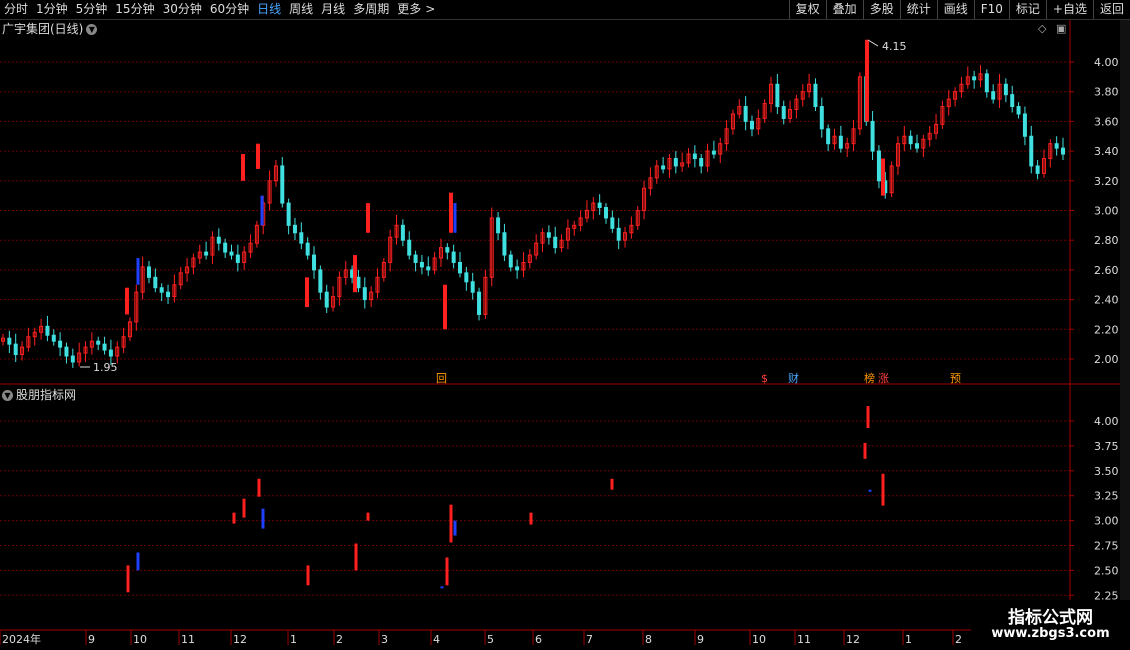  Describe the element at coordinates (1106, 521) in the screenshot. I see `y-tick-label: 3.00` at that location.